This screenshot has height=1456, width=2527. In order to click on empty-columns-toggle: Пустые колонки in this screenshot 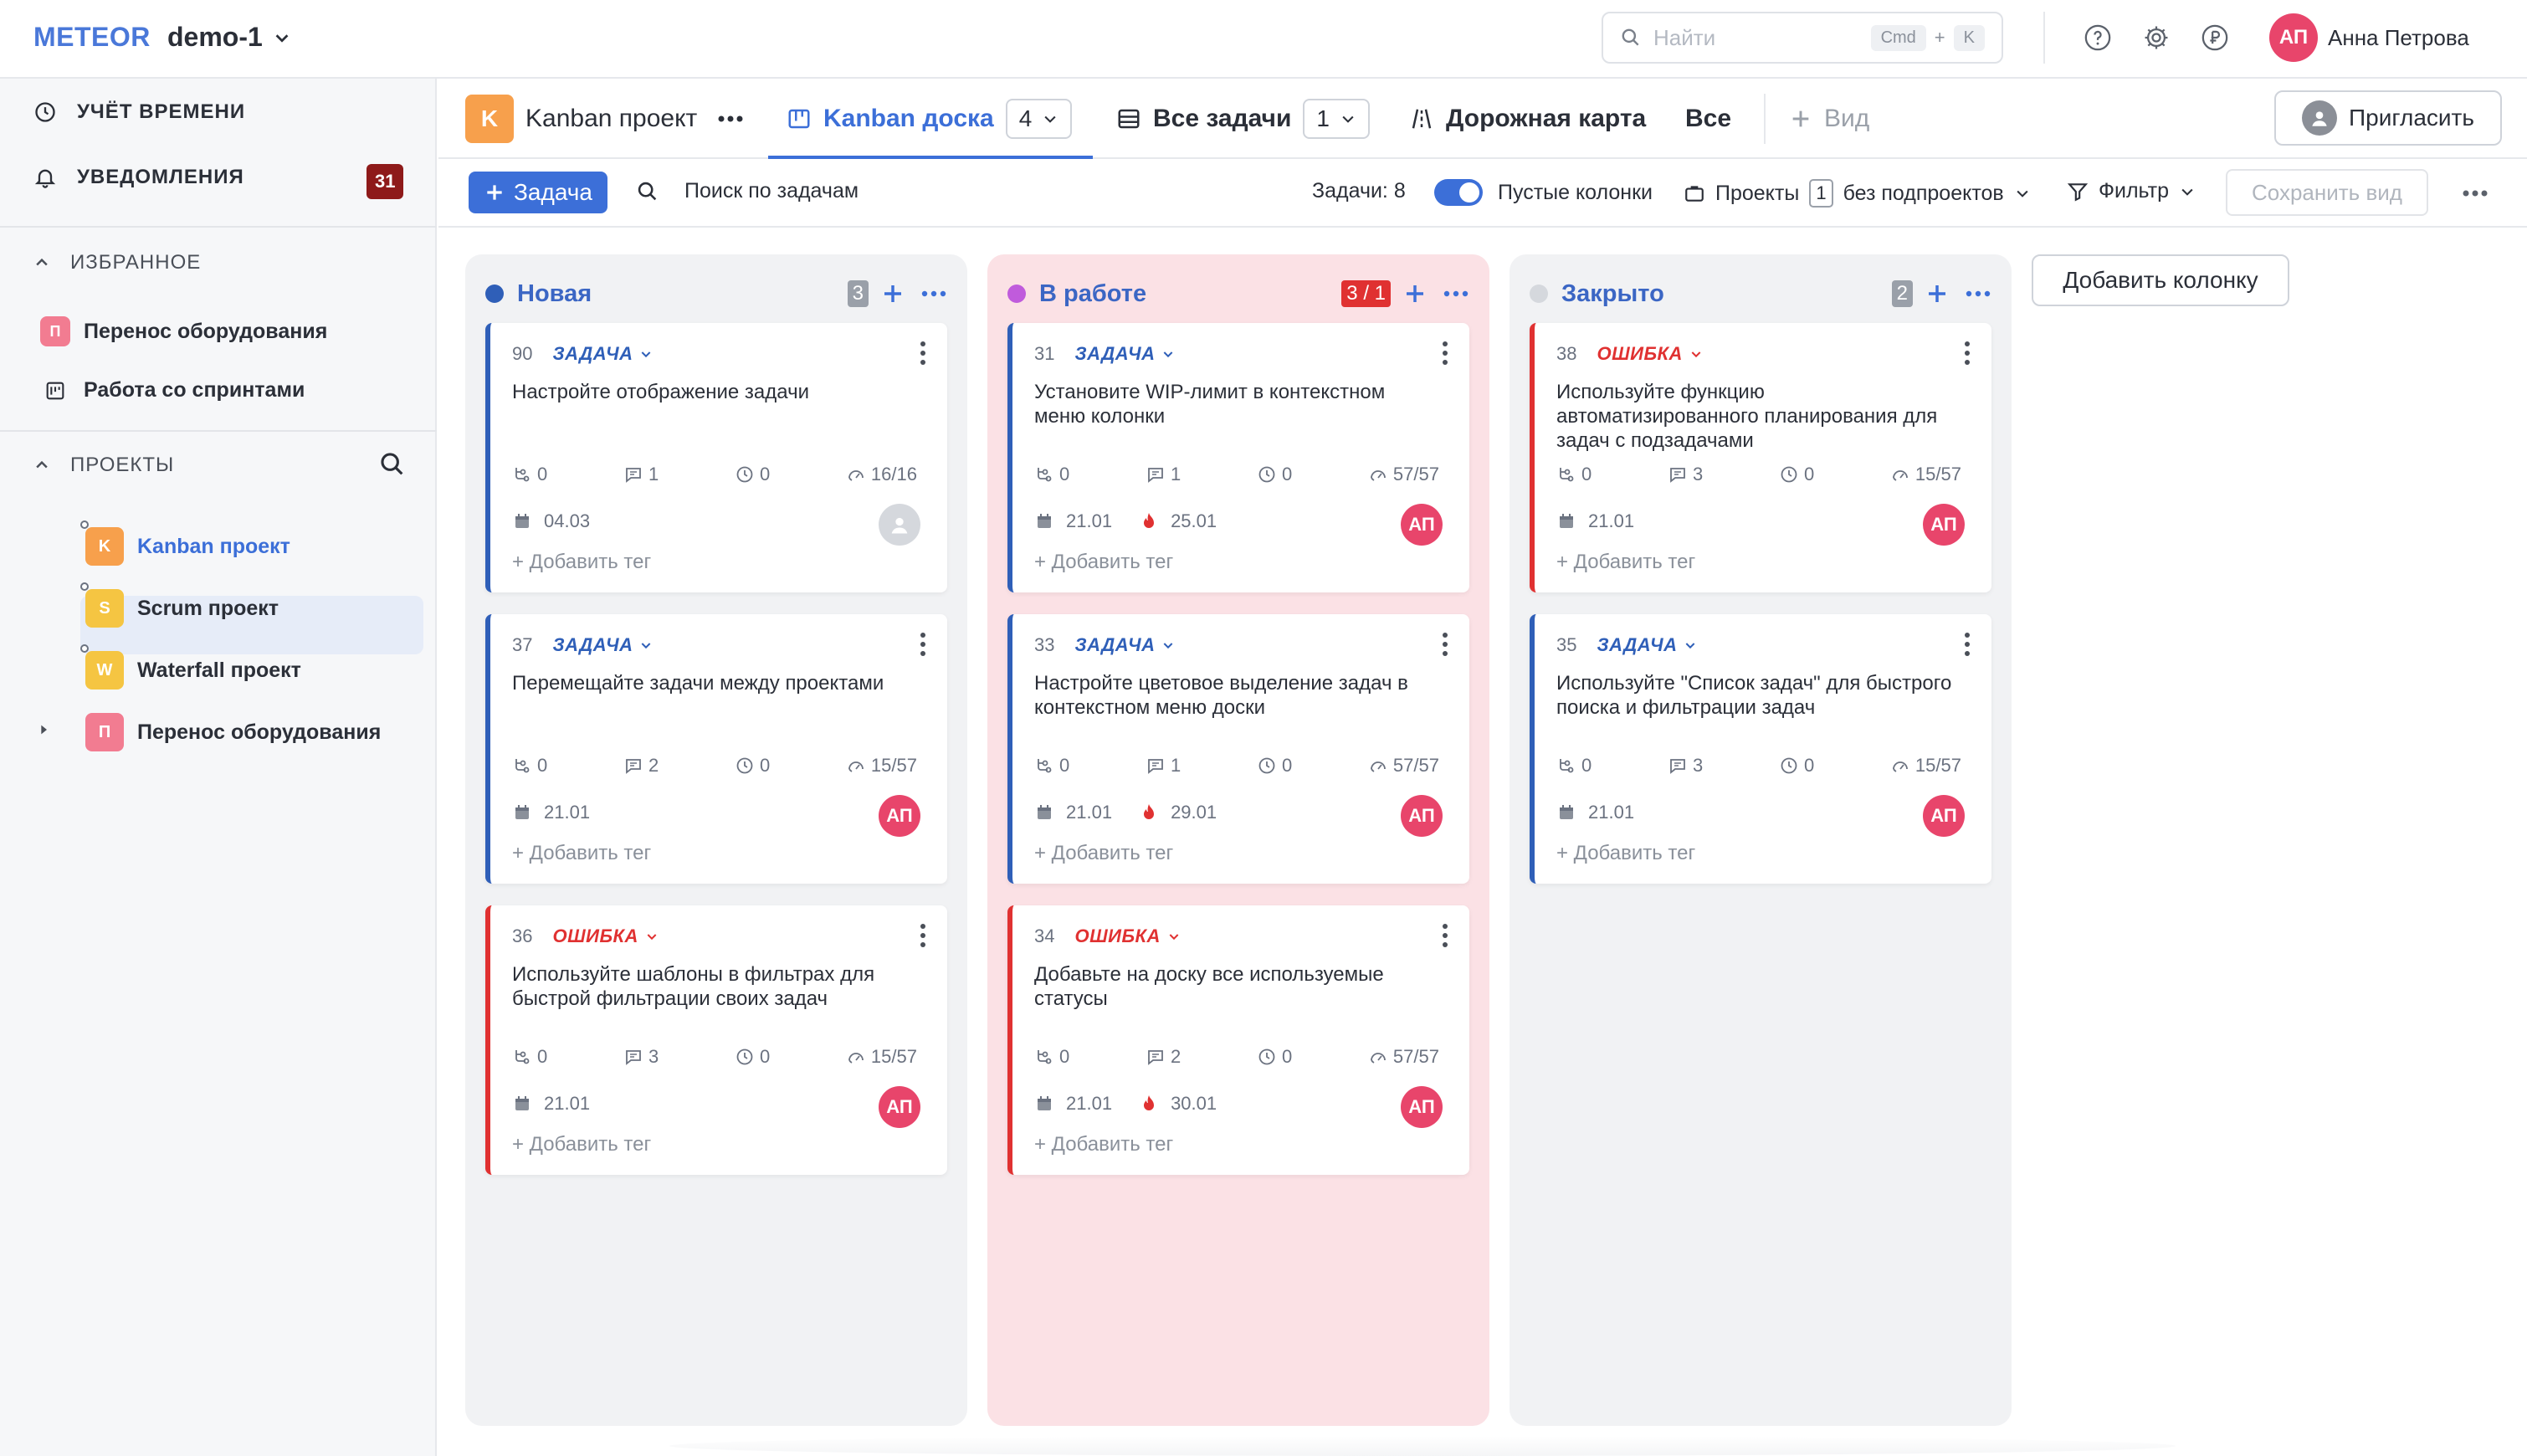, I will do `click(1543, 192)`.